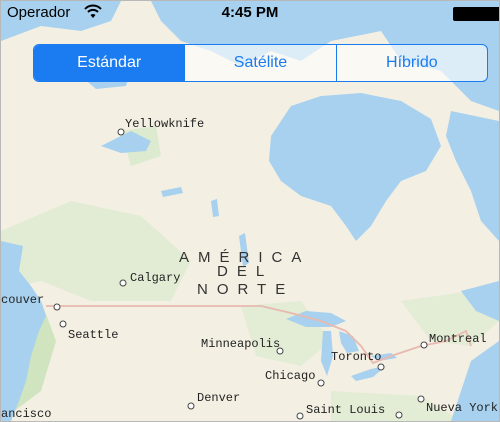  I want to click on segment-satellite: Satélite, so click(259, 63).